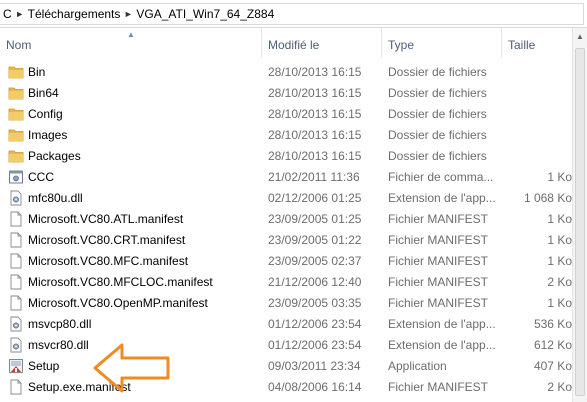  What do you see at coordinates (45, 114) in the screenshot?
I see `file-name: Config` at bounding box center [45, 114].